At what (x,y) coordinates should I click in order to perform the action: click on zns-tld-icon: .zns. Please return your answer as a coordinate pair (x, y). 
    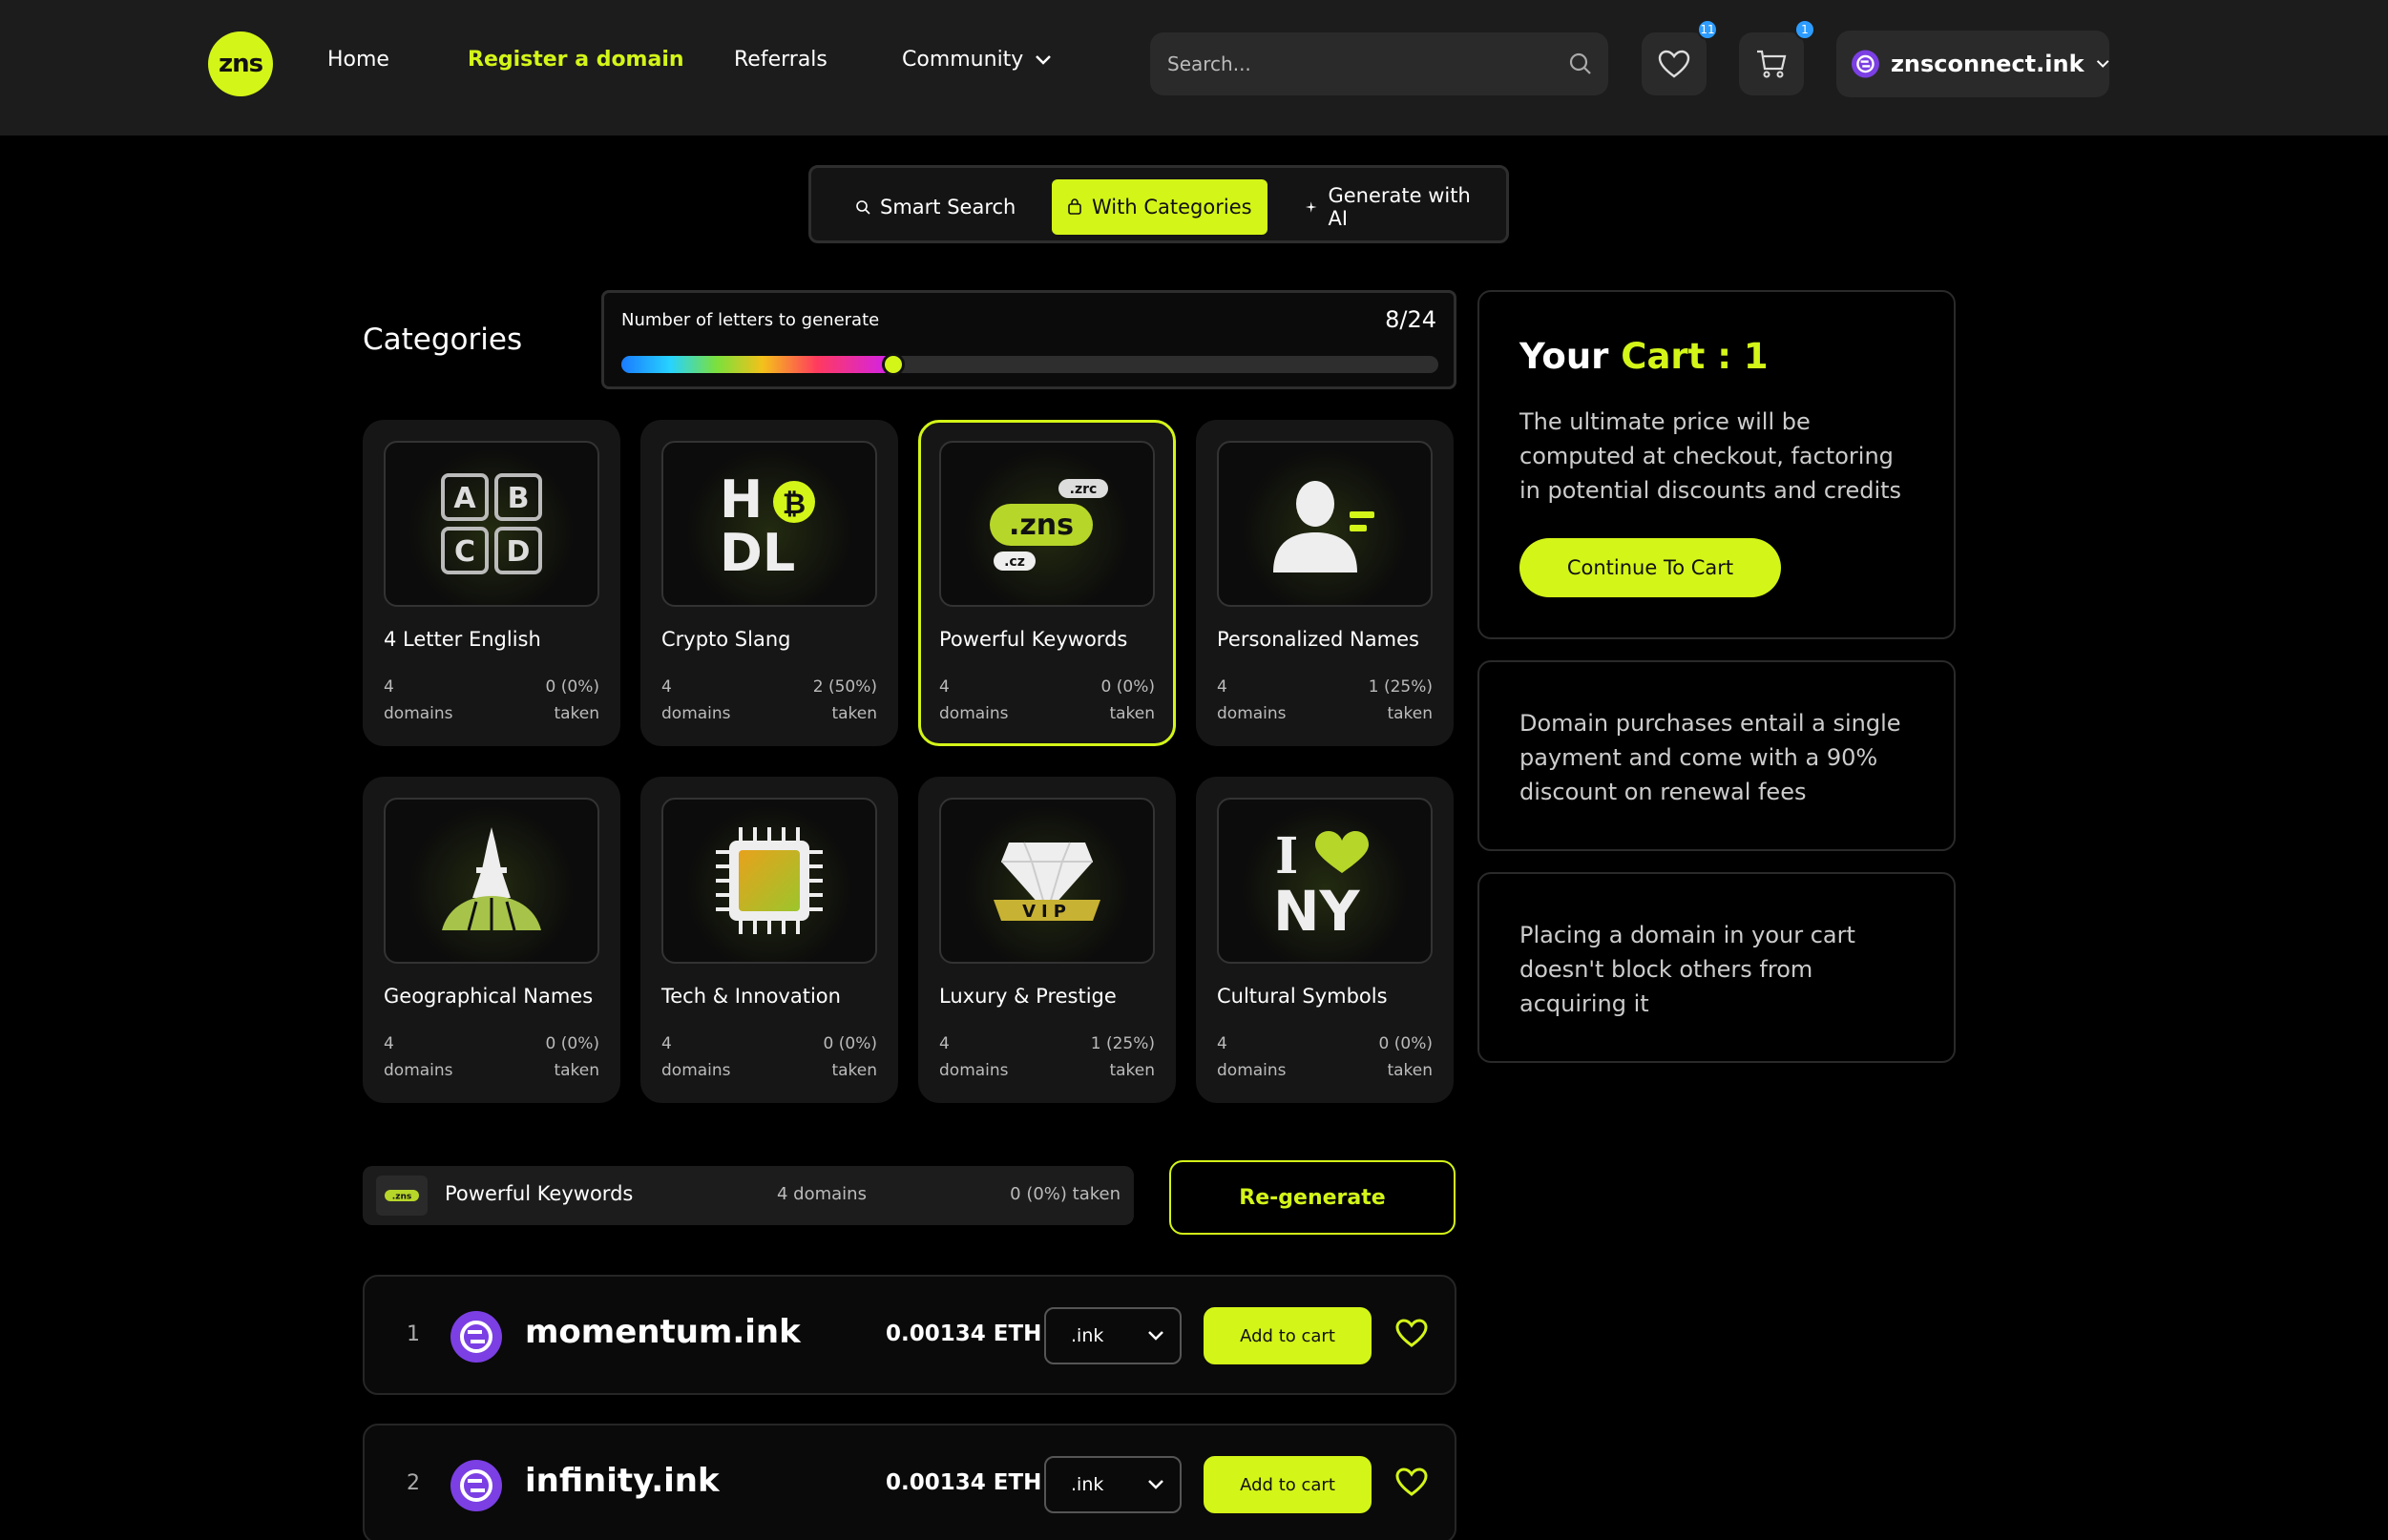
    Looking at the image, I should click on (402, 1196).